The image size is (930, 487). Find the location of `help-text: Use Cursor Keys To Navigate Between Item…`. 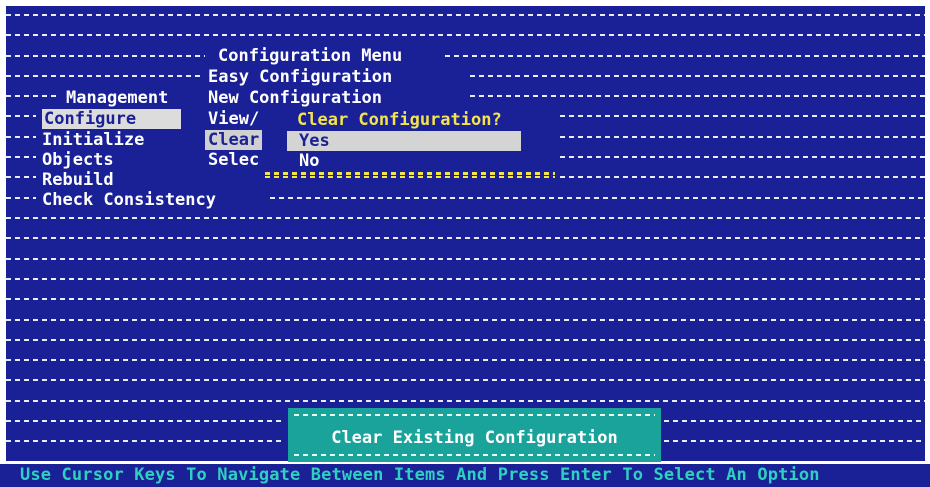

help-text: Use Cursor Keys To Navigate Between Item… is located at coordinates (420, 475).